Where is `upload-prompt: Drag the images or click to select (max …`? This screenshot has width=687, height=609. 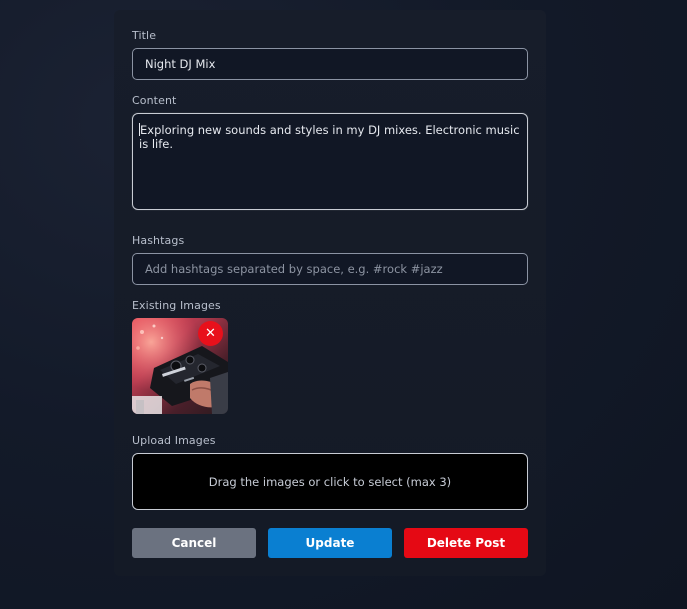 upload-prompt: Drag the images or click to select (max … is located at coordinates (330, 481).